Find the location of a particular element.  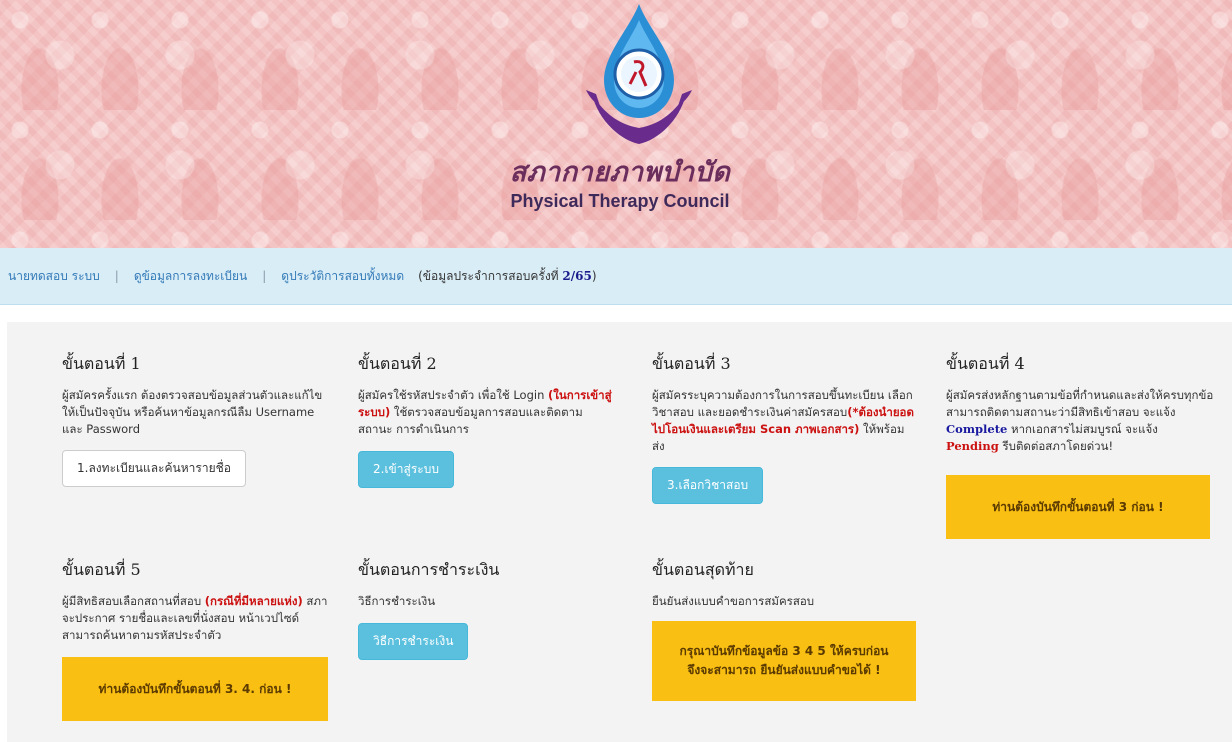

step-4-warning: ท่านต้องบันทึกขั้นตอนที่ 3 ก่อน ! is located at coordinates (1078, 507).